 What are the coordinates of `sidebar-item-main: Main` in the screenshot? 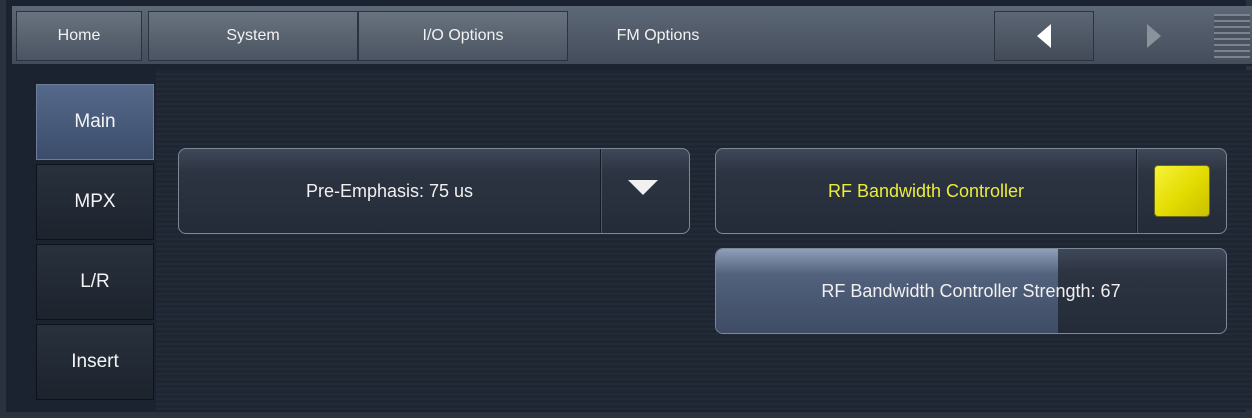 It's located at (95, 122).